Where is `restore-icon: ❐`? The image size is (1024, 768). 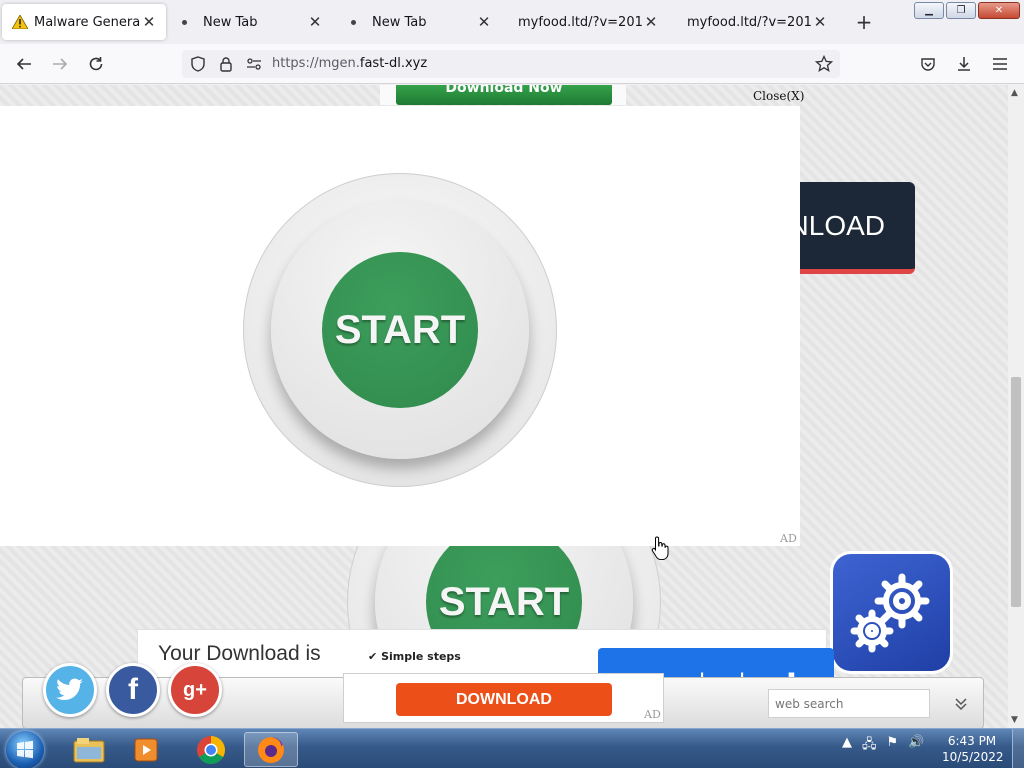 restore-icon: ❐ is located at coordinates (961, 10).